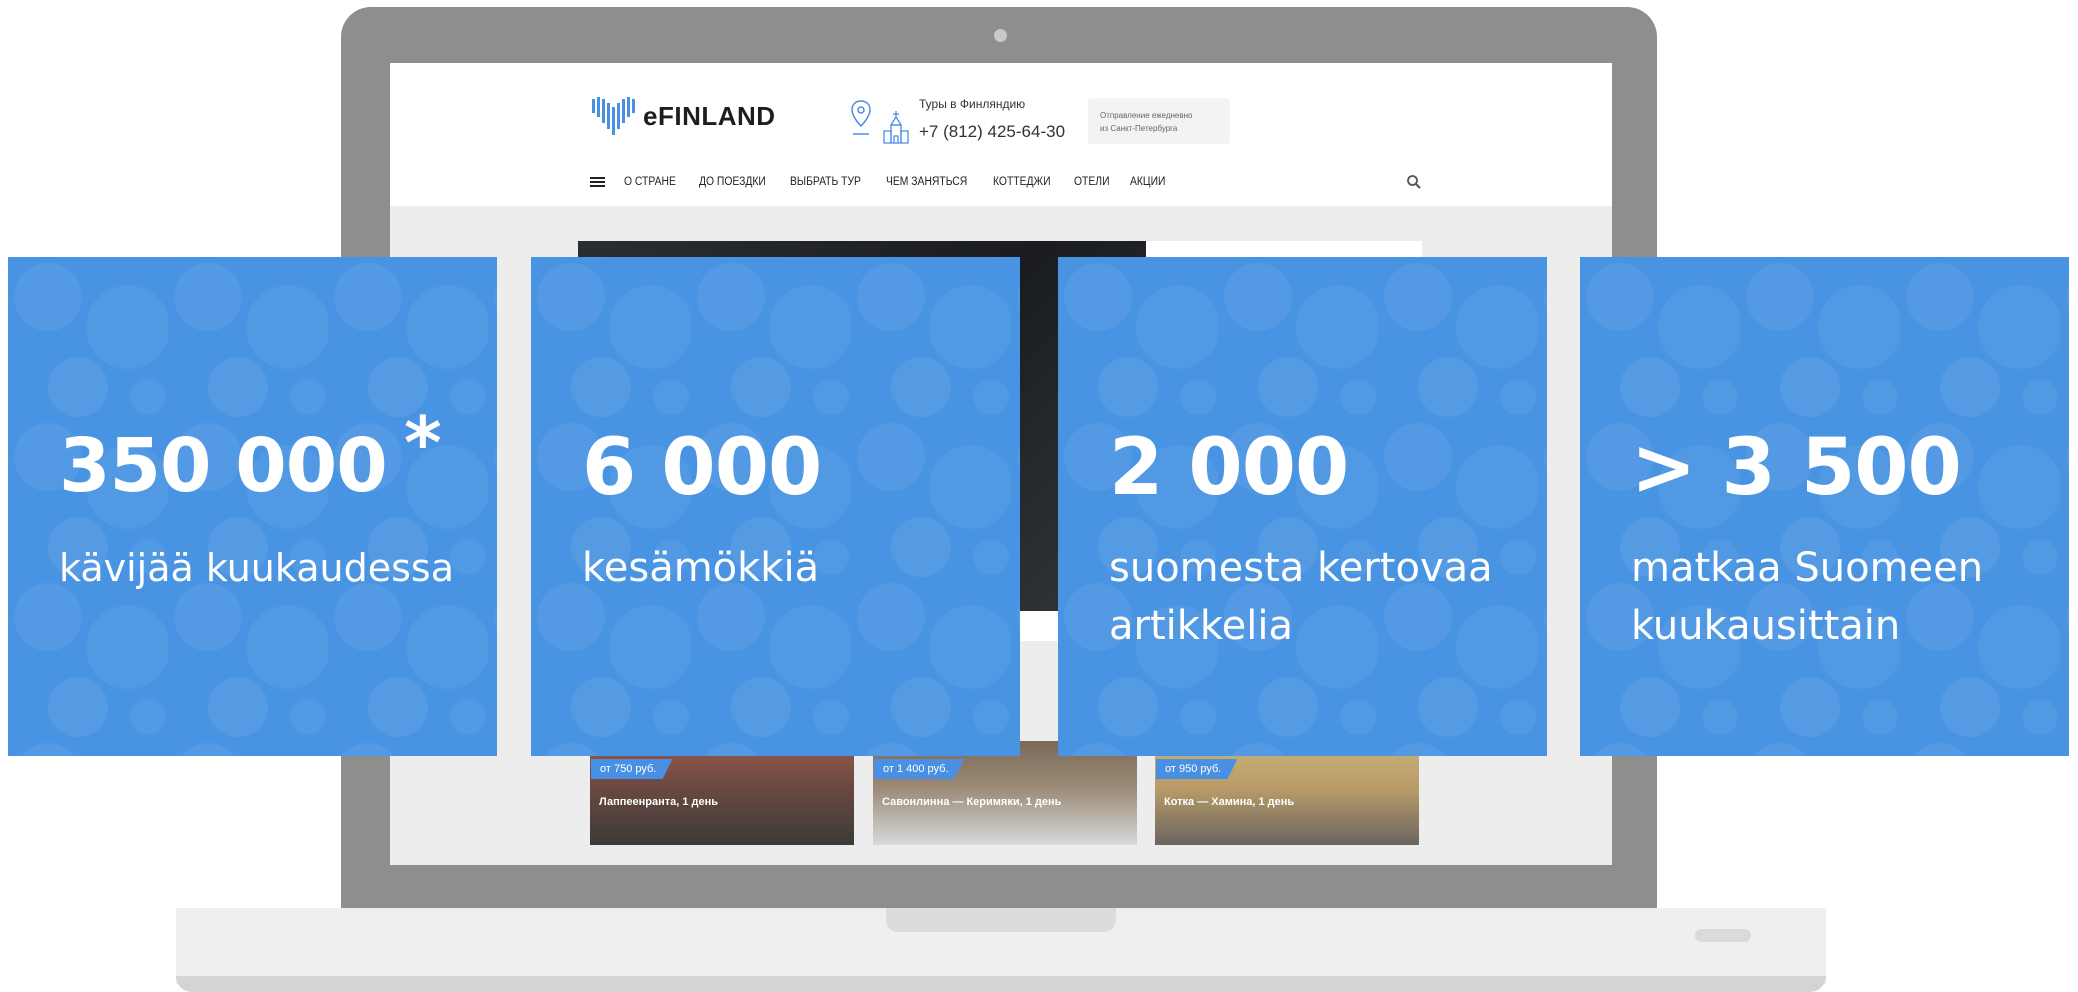  What do you see at coordinates (1092, 182) in the screenshot?
I see `nav-item-hotels: ОТЕЛИ` at bounding box center [1092, 182].